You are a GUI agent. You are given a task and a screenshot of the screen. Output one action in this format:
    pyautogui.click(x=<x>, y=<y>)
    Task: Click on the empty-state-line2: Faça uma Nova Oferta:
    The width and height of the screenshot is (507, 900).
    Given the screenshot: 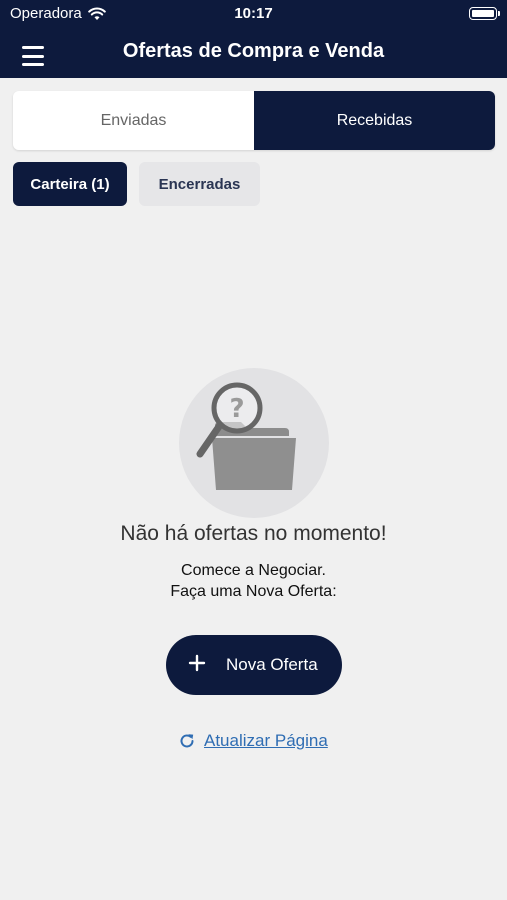 What is the action you would take?
    pyautogui.click(x=253, y=591)
    